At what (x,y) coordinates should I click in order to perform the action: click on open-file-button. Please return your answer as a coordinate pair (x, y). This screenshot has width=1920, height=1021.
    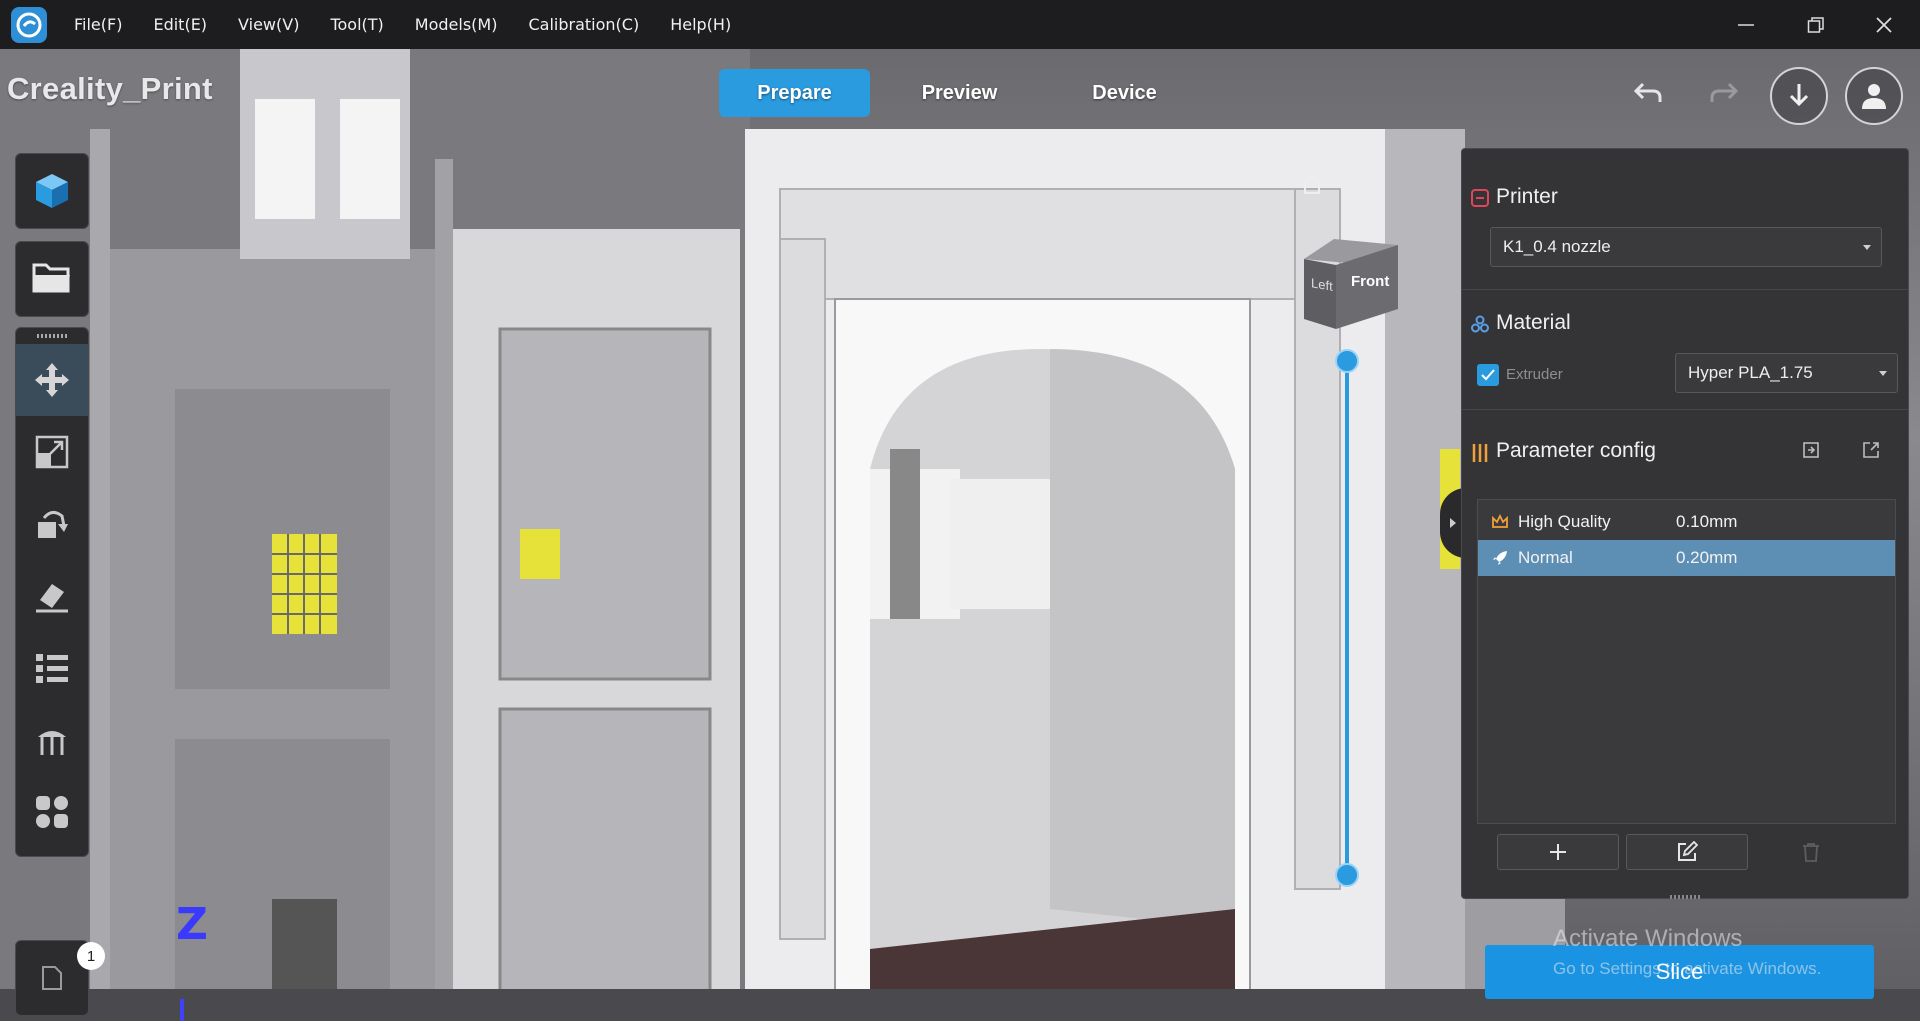
    Looking at the image, I should click on (52, 278).